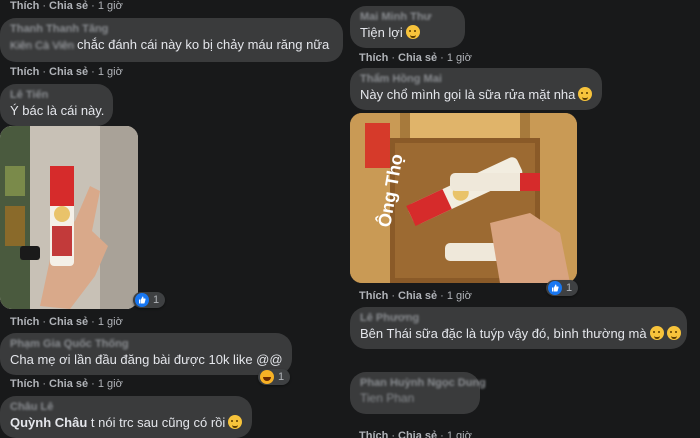 Image resolution: width=700 pixels, height=438 pixels. What do you see at coordinates (406, 17) in the screenshot?
I see `comment-author: Mai Minh Thư` at bounding box center [406, 17].